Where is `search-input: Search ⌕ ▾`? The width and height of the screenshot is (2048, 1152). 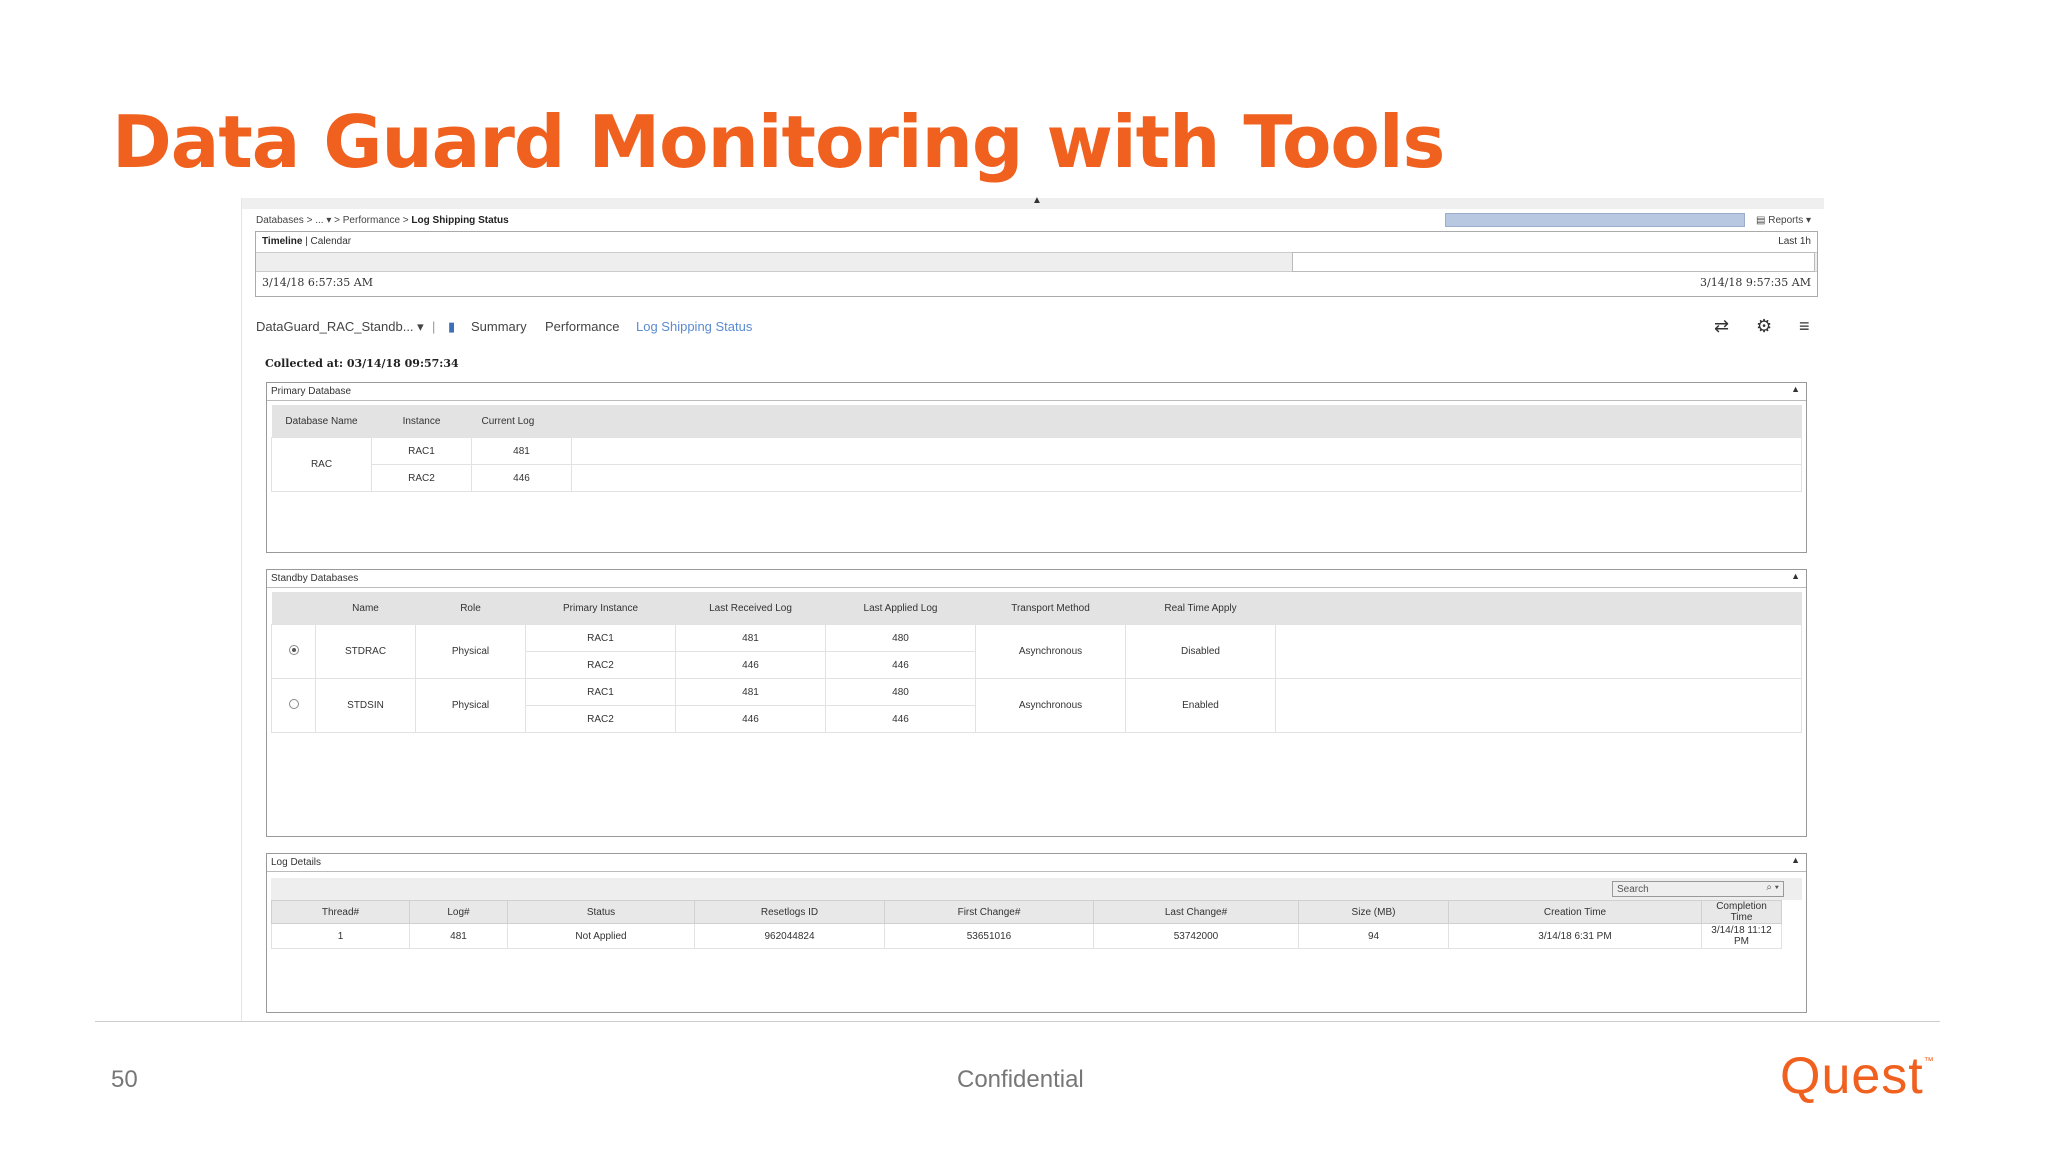
search-input: Search ⌕ ▾ is located at coordinates (1698, 889).